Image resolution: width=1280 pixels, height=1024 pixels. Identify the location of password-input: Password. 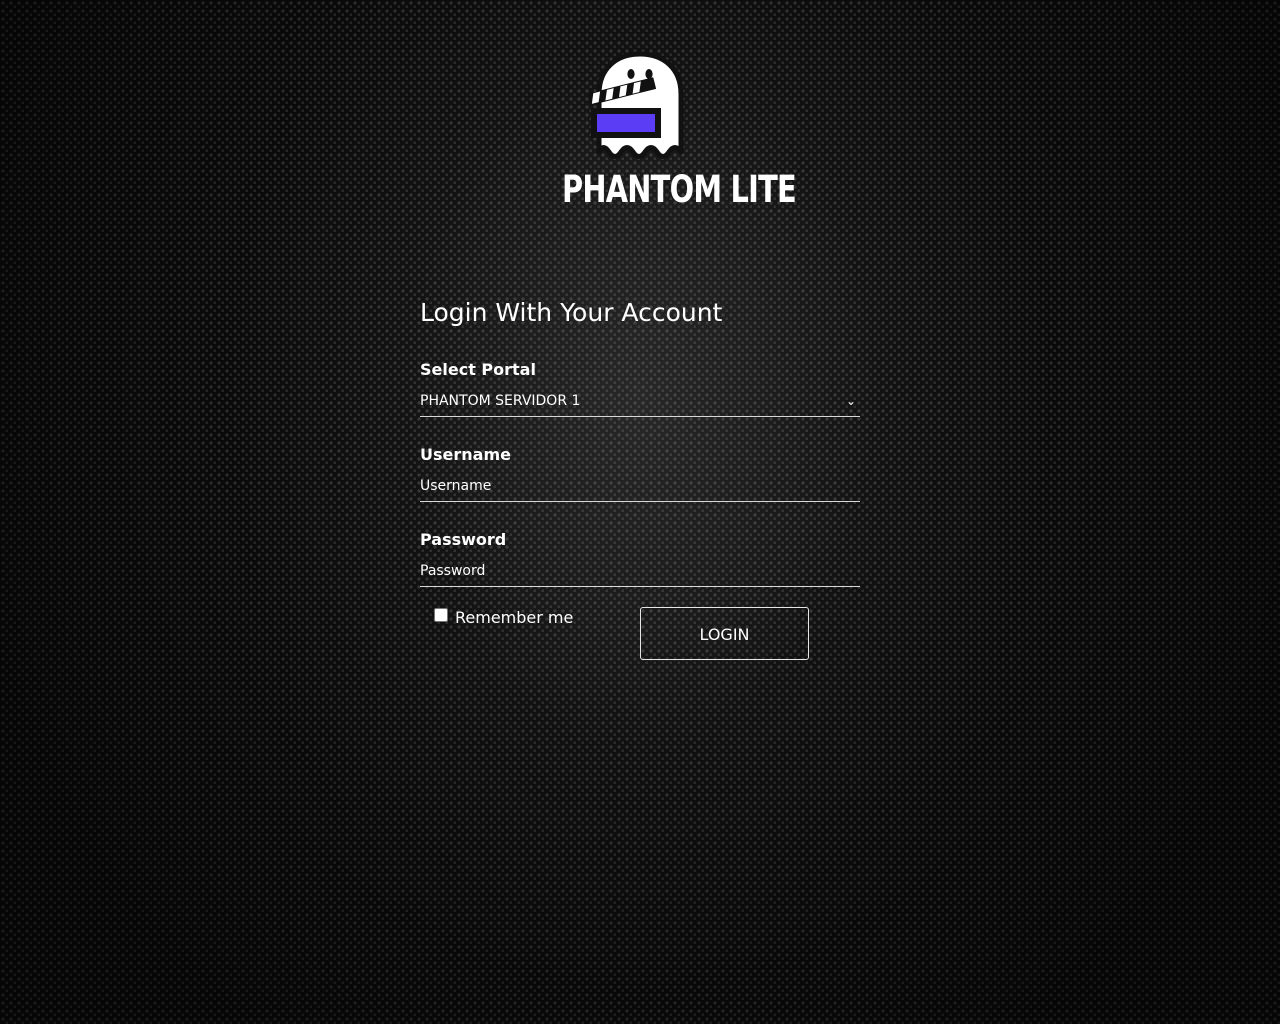
(640, 571).